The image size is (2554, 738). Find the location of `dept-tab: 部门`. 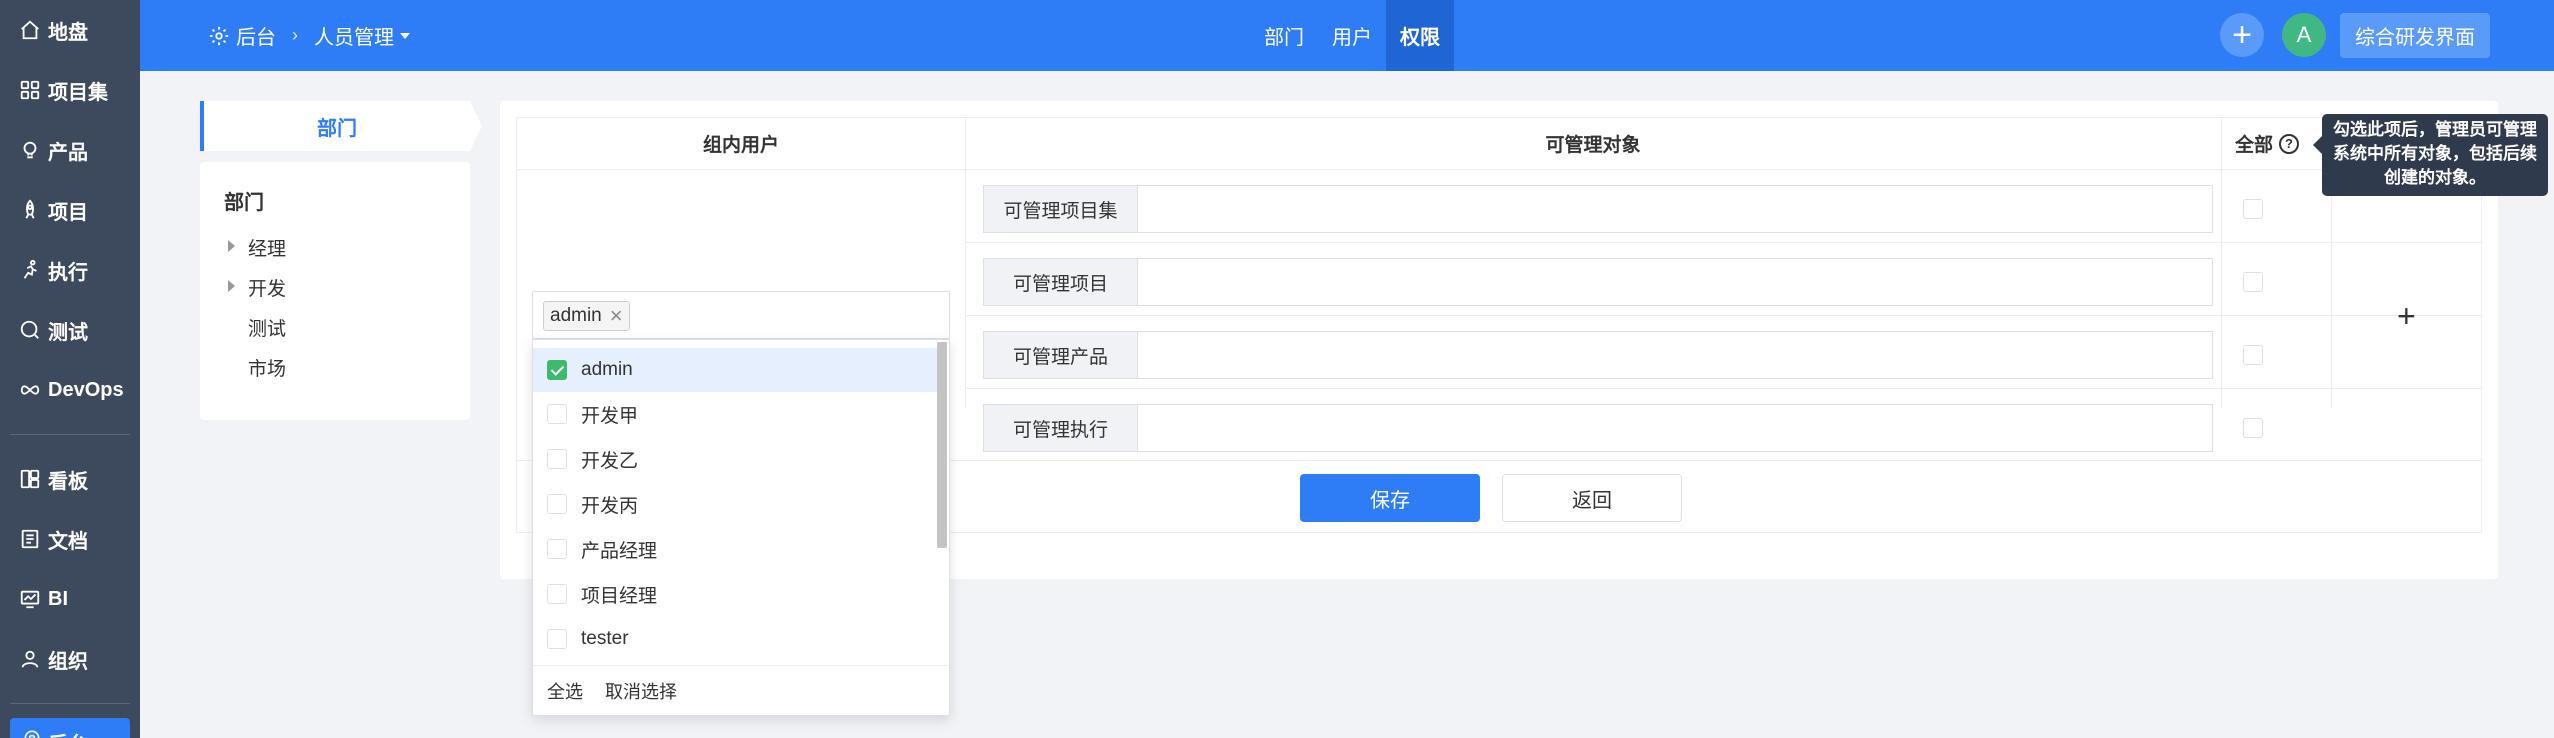

dept-tab: 部门 is located at coordinates (341, 126).